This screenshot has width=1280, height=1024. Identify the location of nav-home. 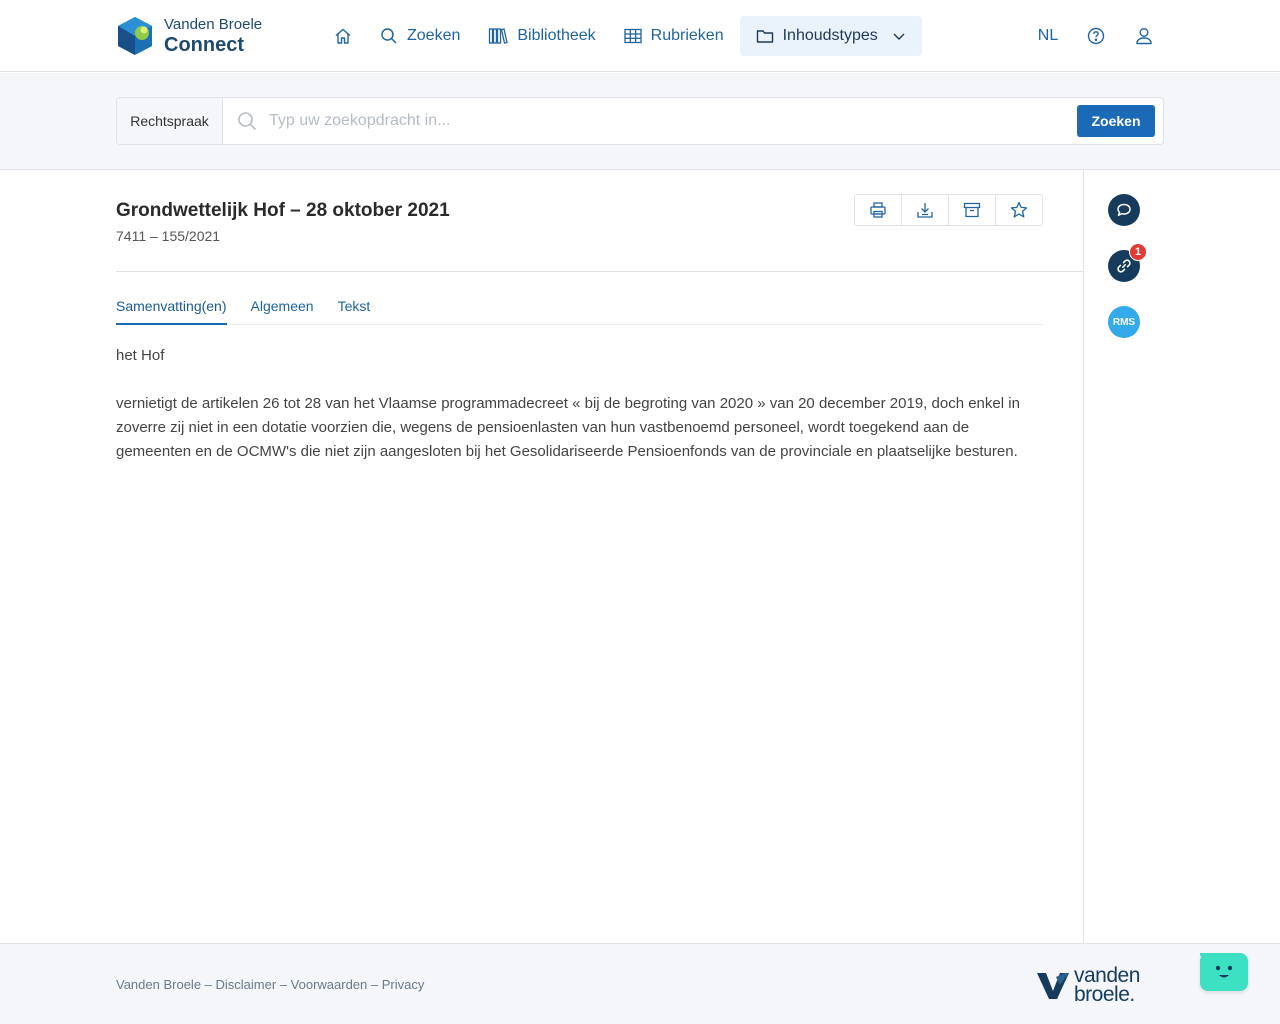
(343, 36).